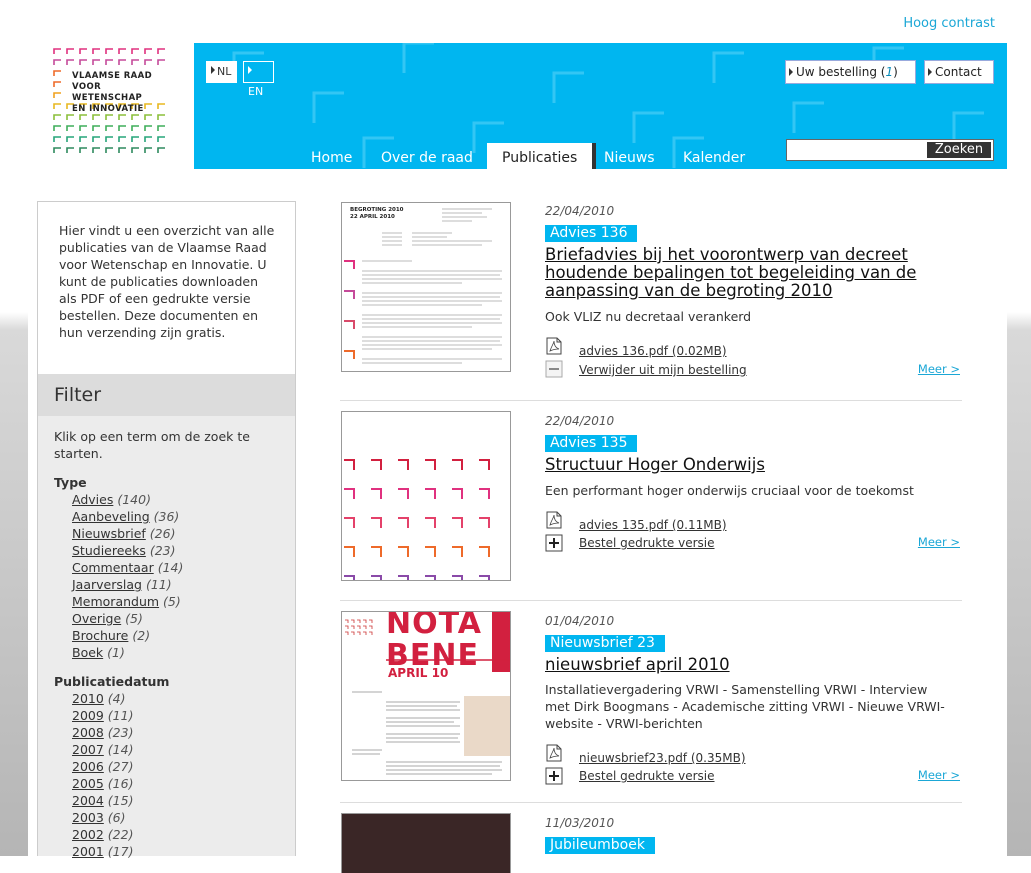 Image resolution: width=1031 pixels, height=873 pixels. I want to click on filter-item: Jaarverslag (11), so click(176, 584).